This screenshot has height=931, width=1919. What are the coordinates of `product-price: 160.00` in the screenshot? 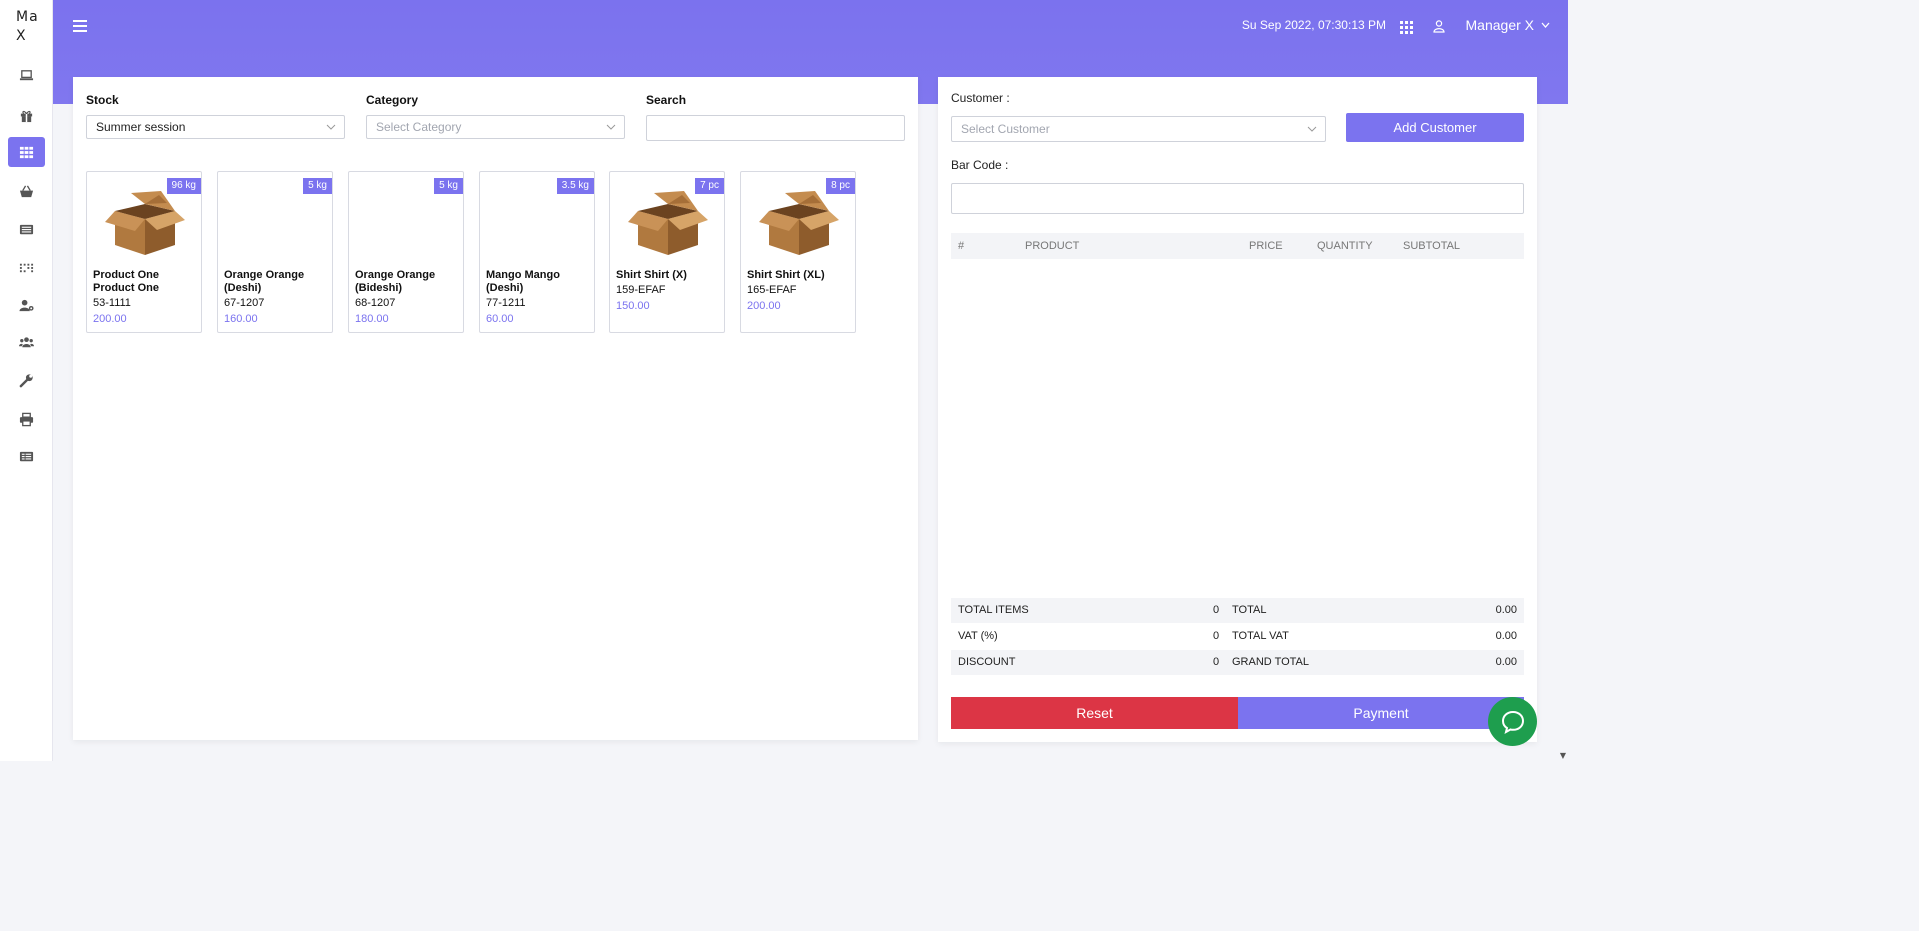 It's located at (241, 319).